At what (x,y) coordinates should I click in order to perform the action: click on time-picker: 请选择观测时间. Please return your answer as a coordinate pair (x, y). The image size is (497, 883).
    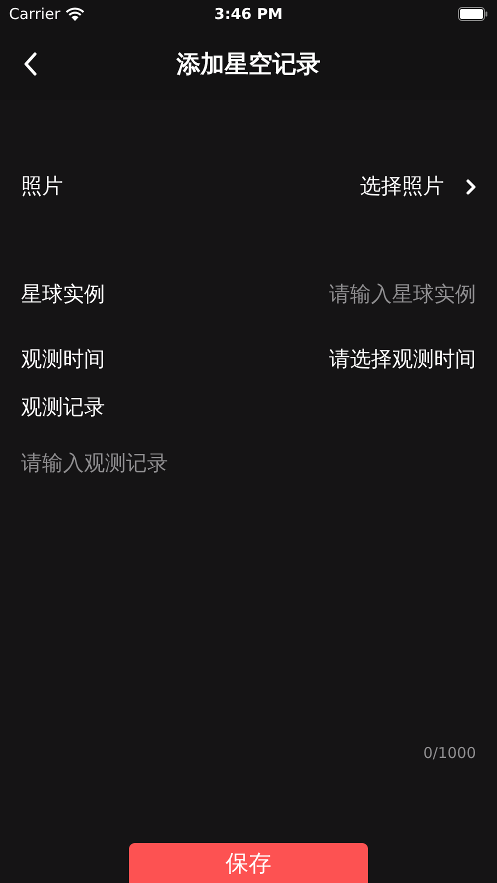
    Looking at the image, I should click on (402, 360).